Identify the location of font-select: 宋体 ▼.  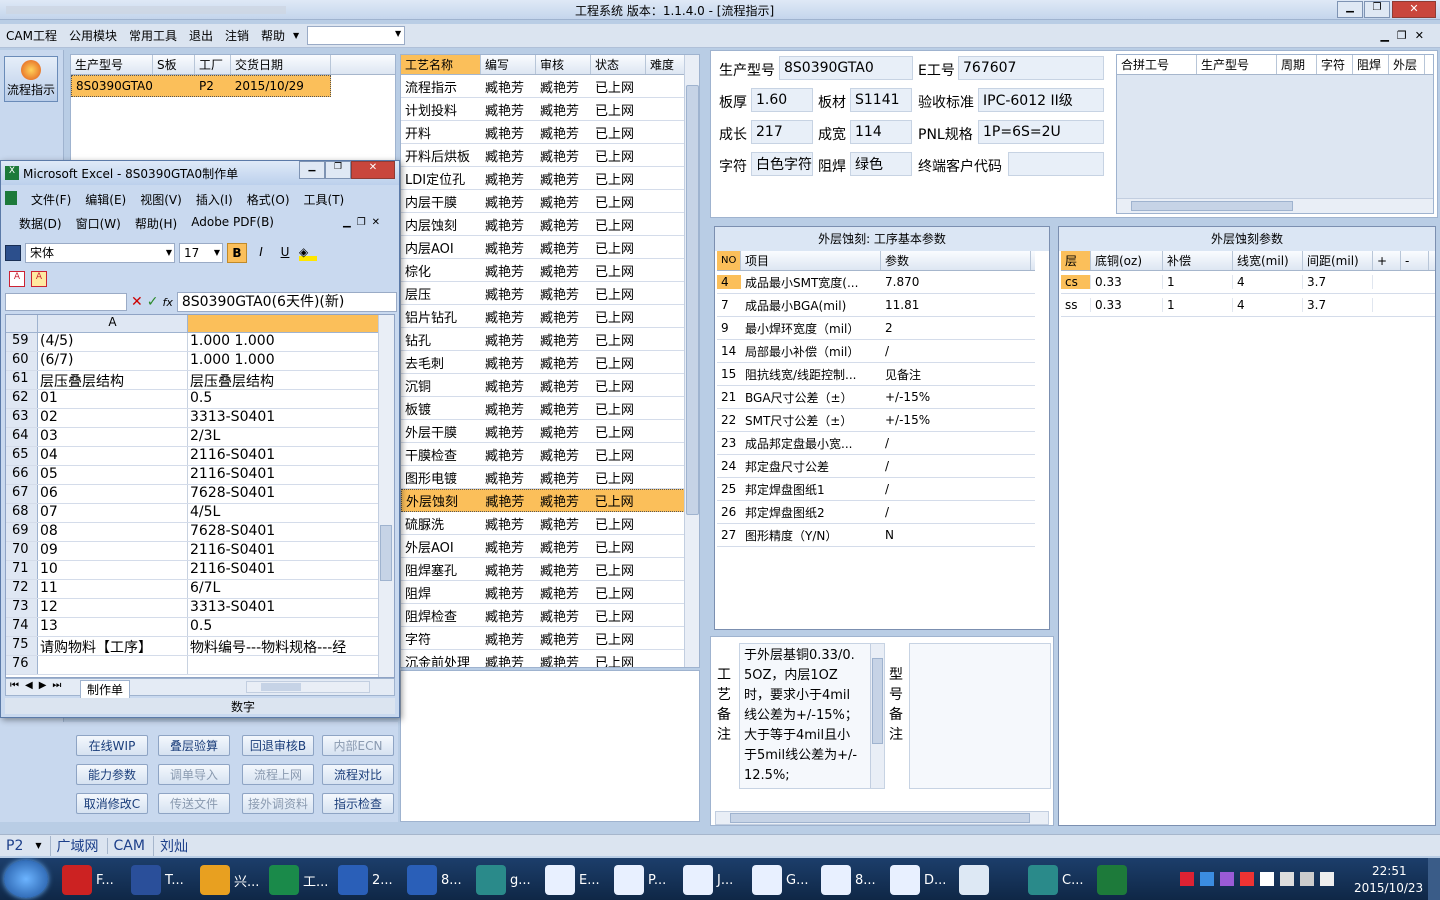
(100, 253).